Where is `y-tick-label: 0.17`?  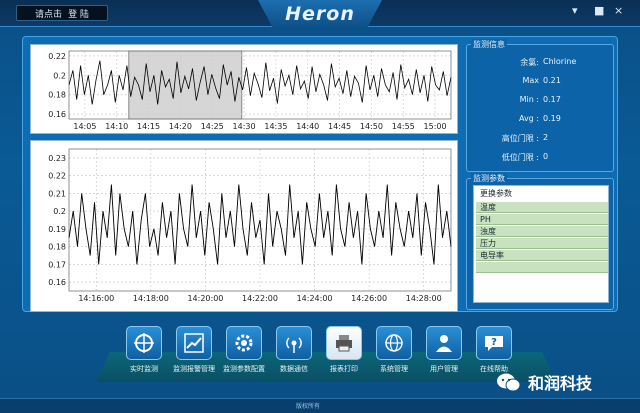 y-tick-label: 0.17 is located at coordinates (57, 264).